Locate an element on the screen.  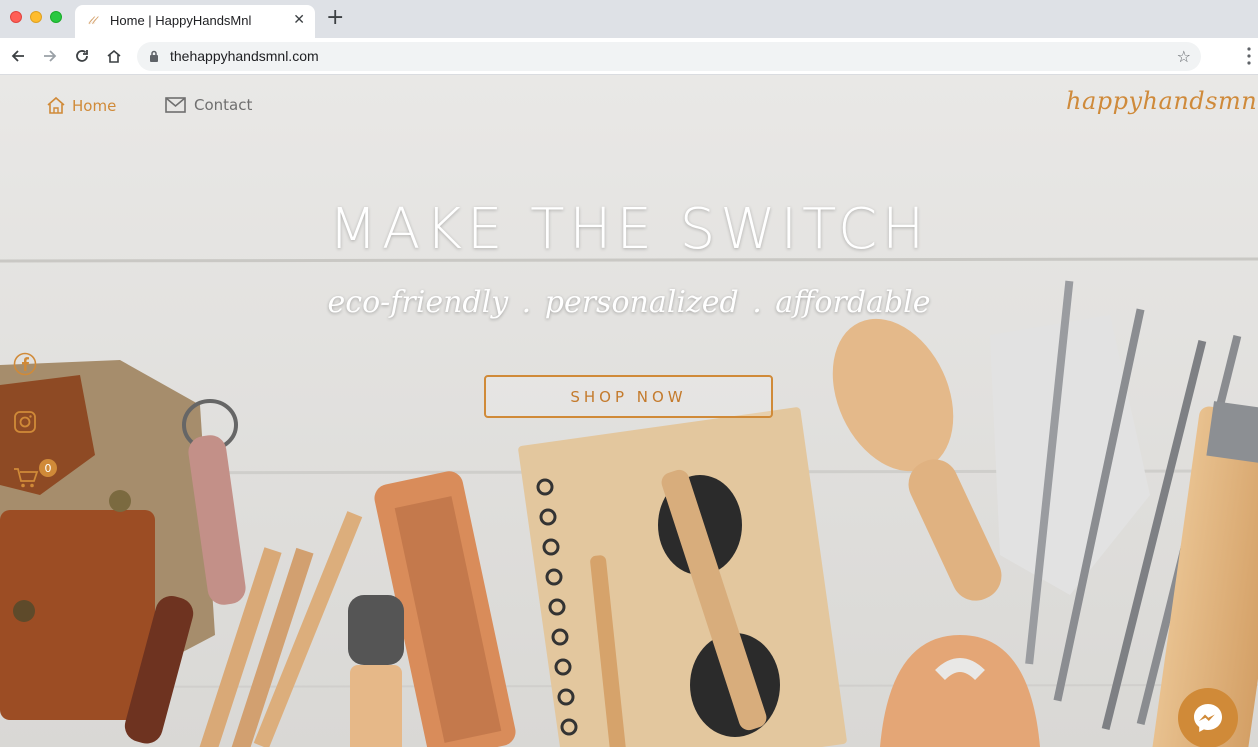
browser-tabstrip: 𝓁𝓁 Home | HappyHandsMnl ✕ + is located at coordinates (629, 19).